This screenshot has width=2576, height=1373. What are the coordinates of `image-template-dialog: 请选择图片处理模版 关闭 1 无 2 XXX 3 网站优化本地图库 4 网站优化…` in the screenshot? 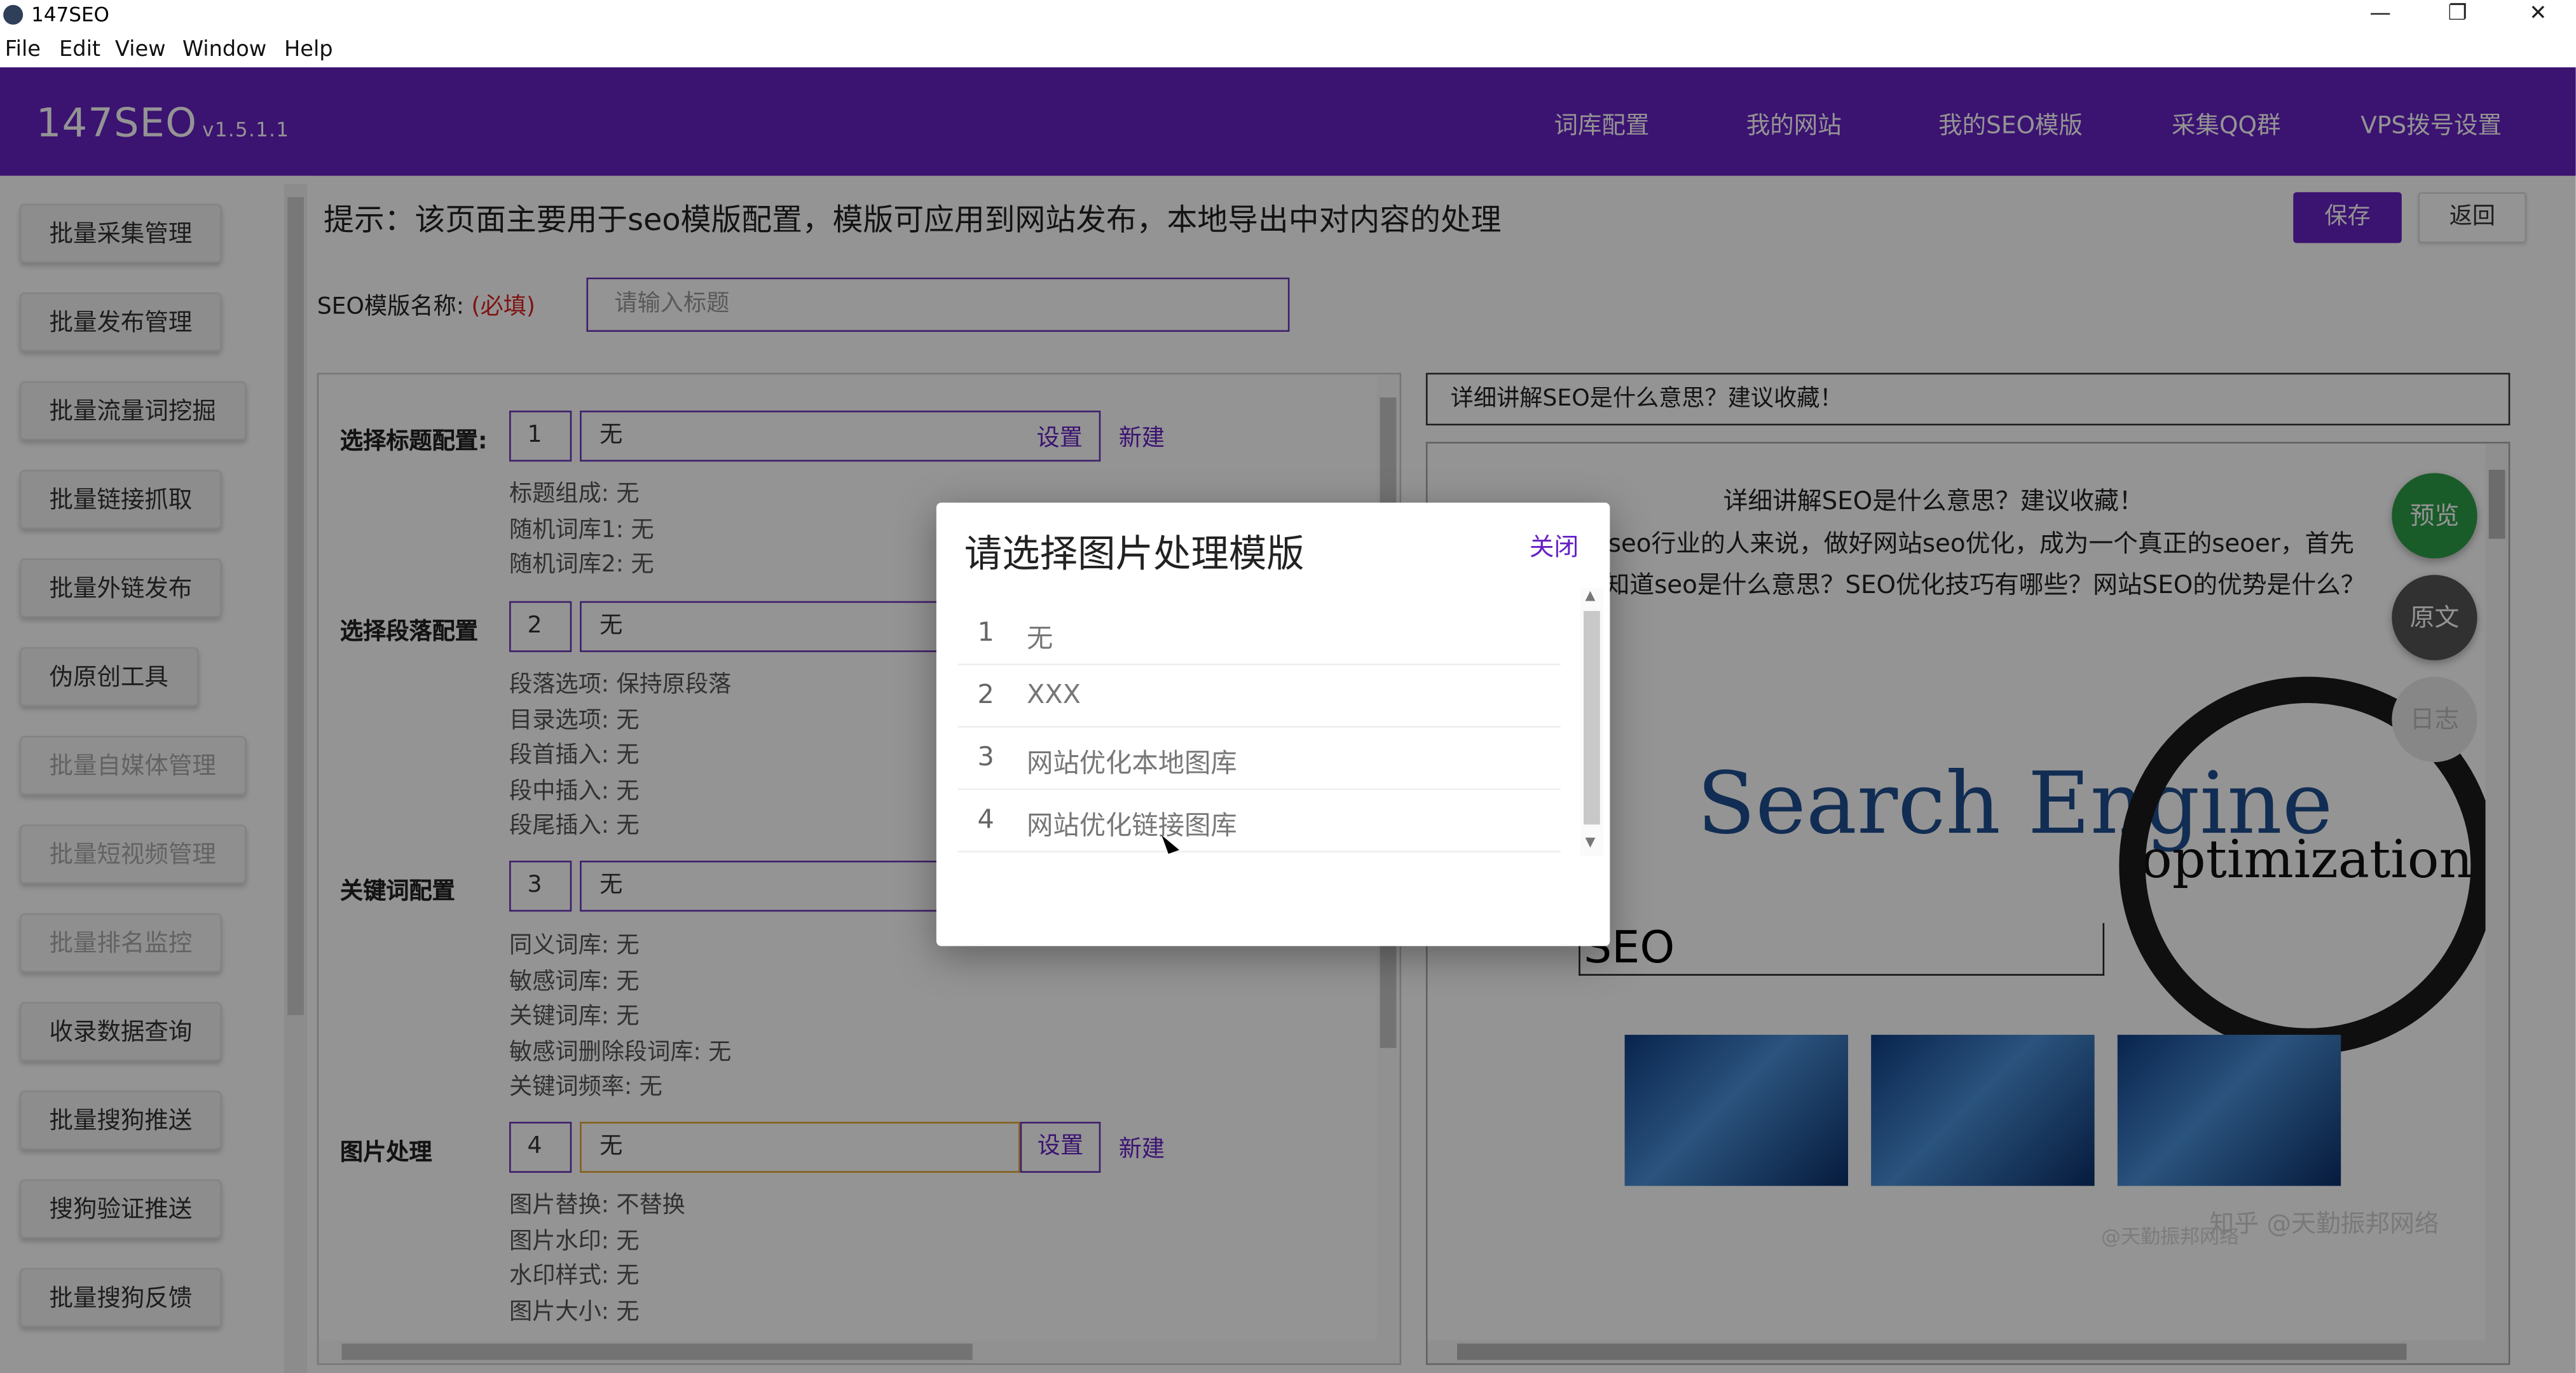 It's located at (1273, 724).